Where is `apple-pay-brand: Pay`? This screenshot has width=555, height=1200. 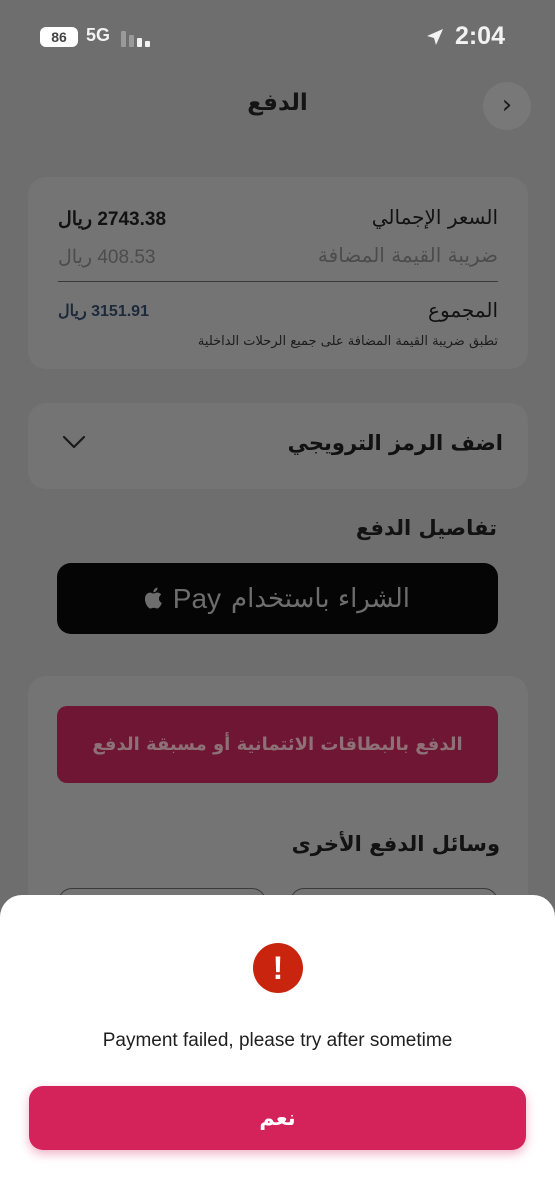
apple-pay-brand: Pay is located at coordinates (197, 598).